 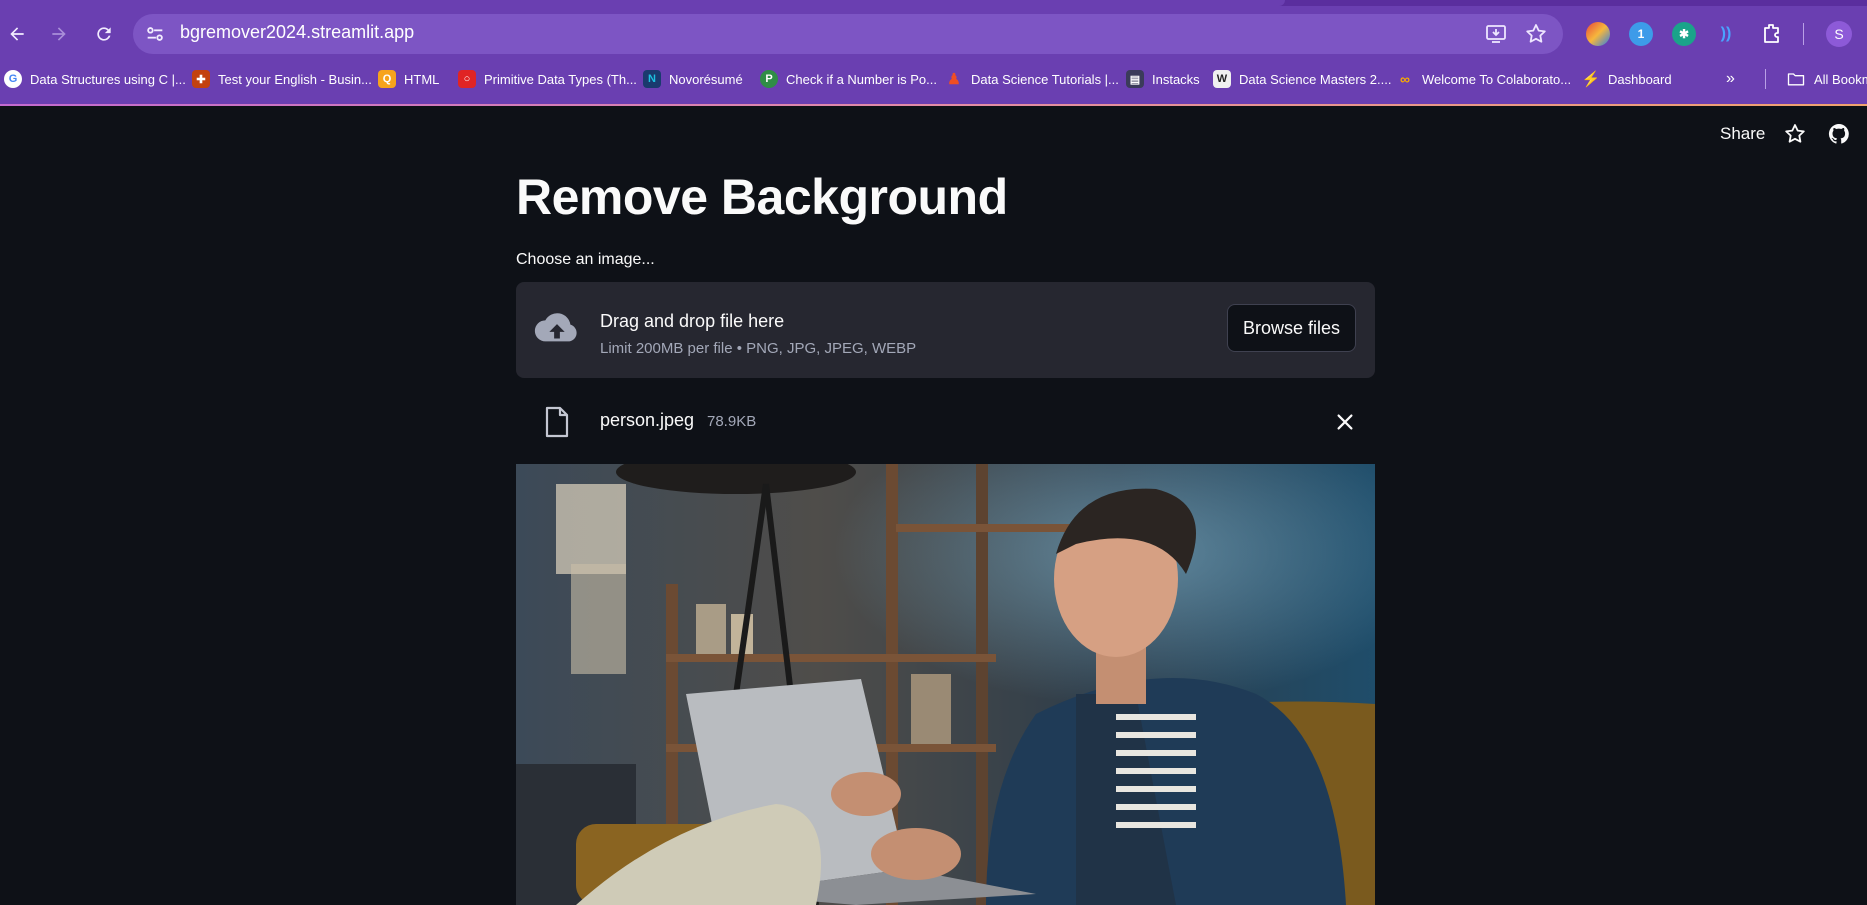 I want to click on bookmarks-separator, so click(x=1765, y=79).